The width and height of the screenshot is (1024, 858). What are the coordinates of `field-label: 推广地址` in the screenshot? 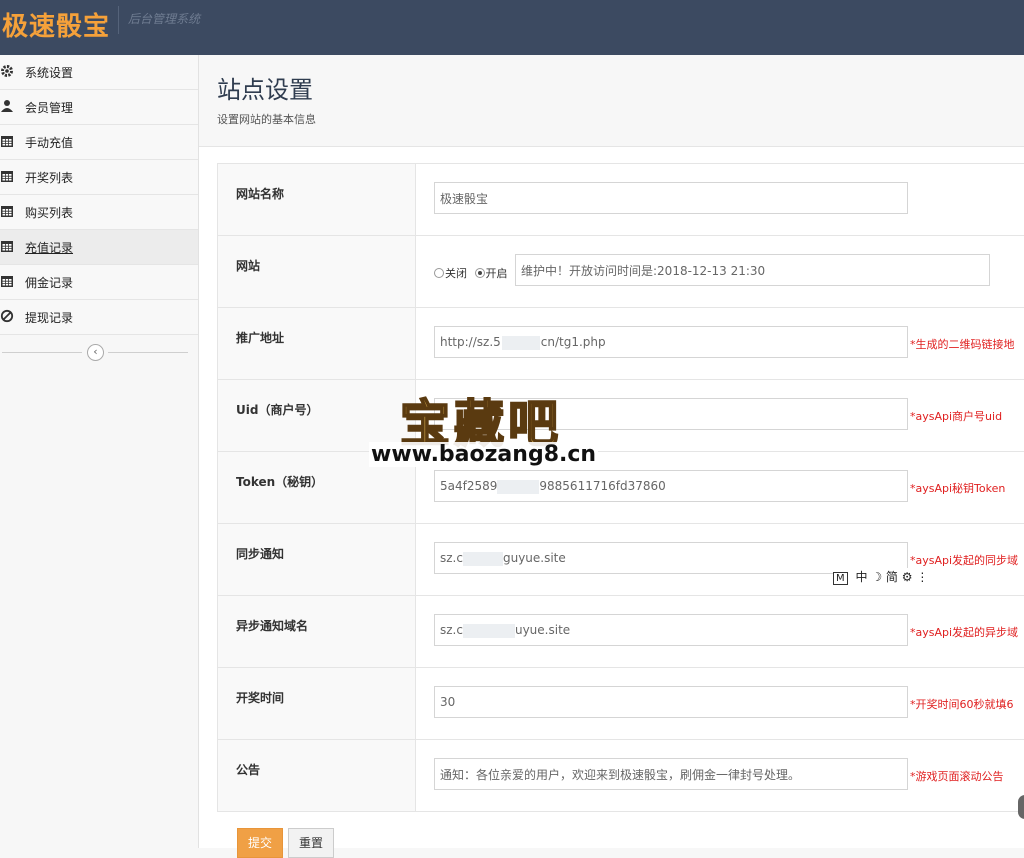 It's located at (260, 338).